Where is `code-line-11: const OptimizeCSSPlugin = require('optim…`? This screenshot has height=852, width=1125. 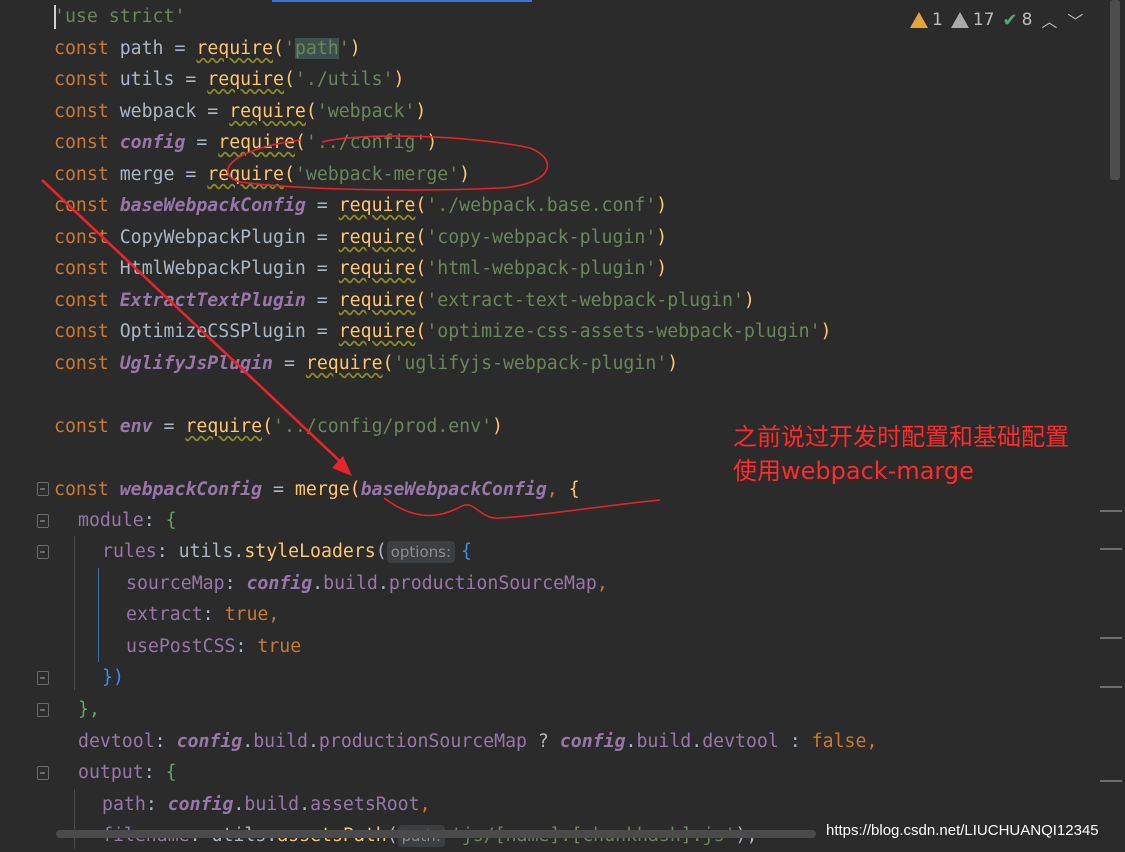 code-line-11: const OptimizeCSSPlugin = require('optim… is located at coordinates (442, 331).